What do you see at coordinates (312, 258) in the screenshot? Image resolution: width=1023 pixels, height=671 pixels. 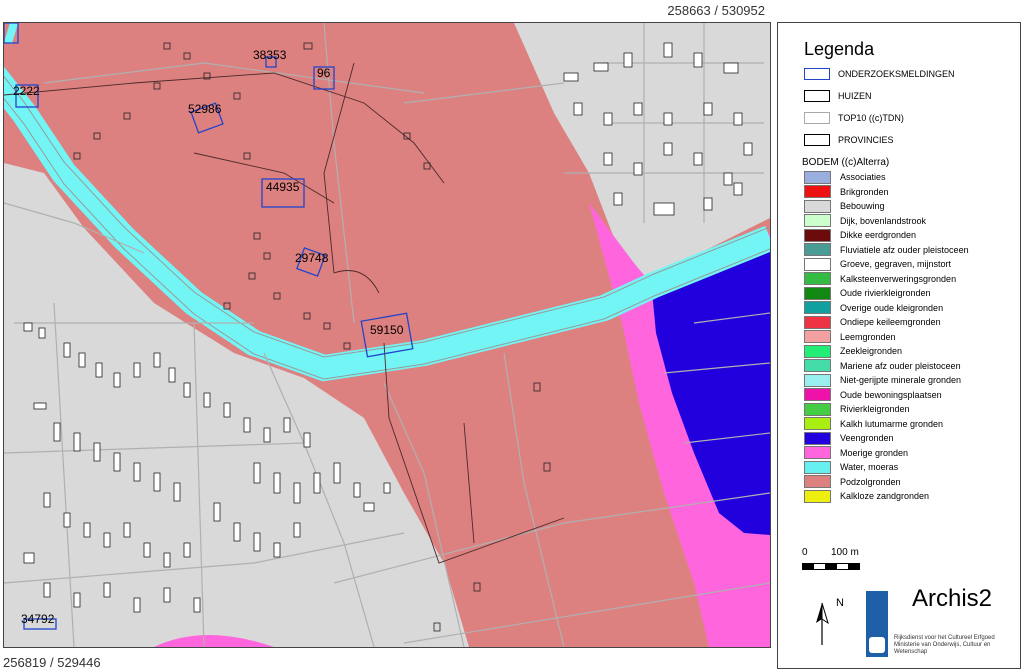 I see `map-label-29748: 29748` at bounding box center [312, 258].